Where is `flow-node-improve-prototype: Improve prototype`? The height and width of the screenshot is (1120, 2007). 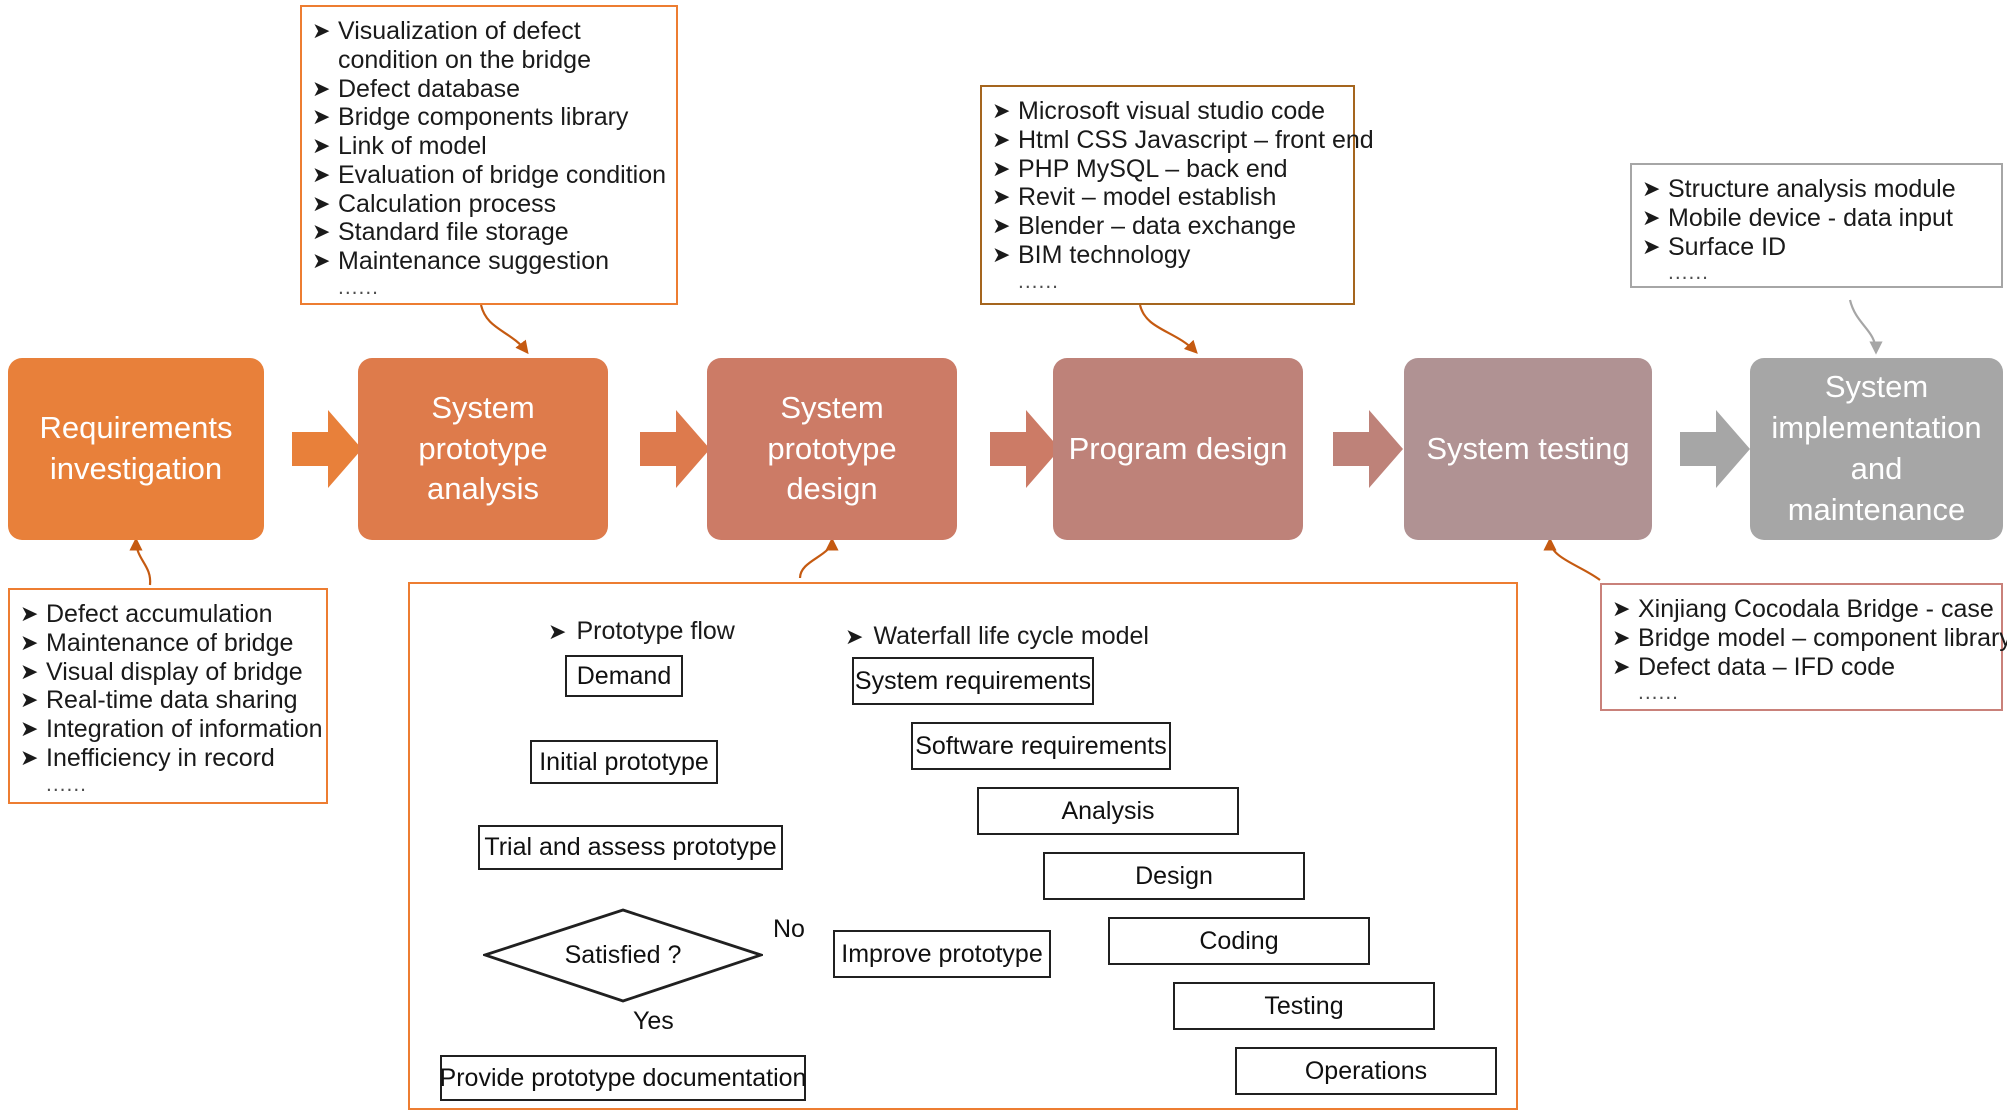 flow-node-improve-prototype: Improve prototype is located at coordinates (942, 954).